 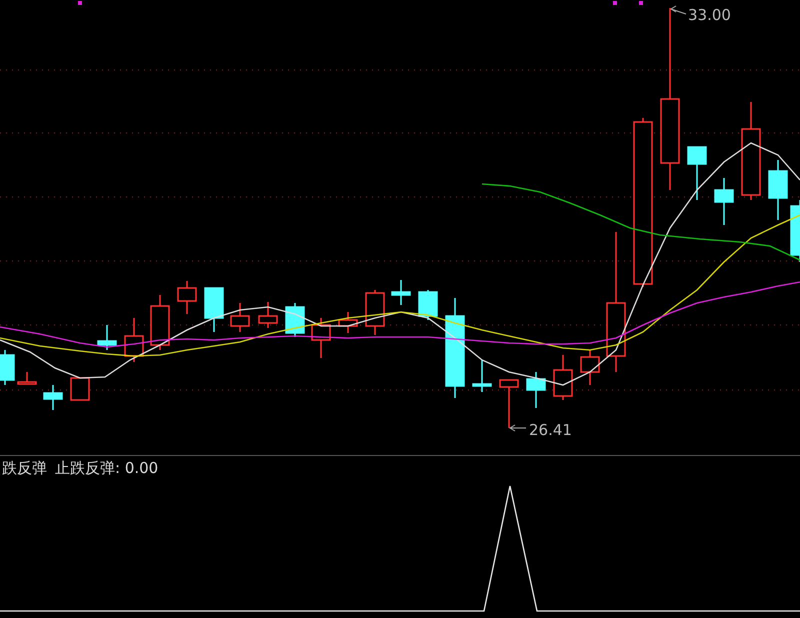 I want to click on low-price-label: 26.41, so click(x=550, y=430).